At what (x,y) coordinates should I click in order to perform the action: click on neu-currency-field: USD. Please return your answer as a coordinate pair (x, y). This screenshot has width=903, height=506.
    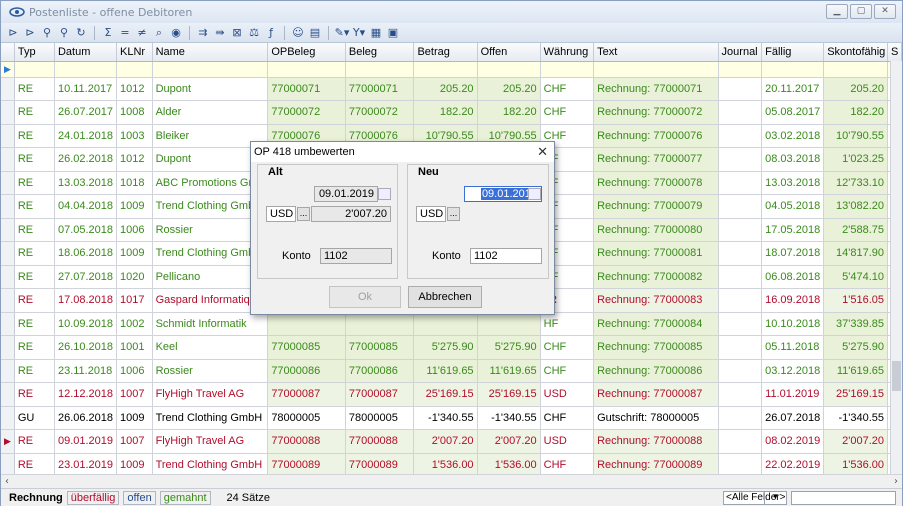
    Looking at the image, I should click on (431, 214).